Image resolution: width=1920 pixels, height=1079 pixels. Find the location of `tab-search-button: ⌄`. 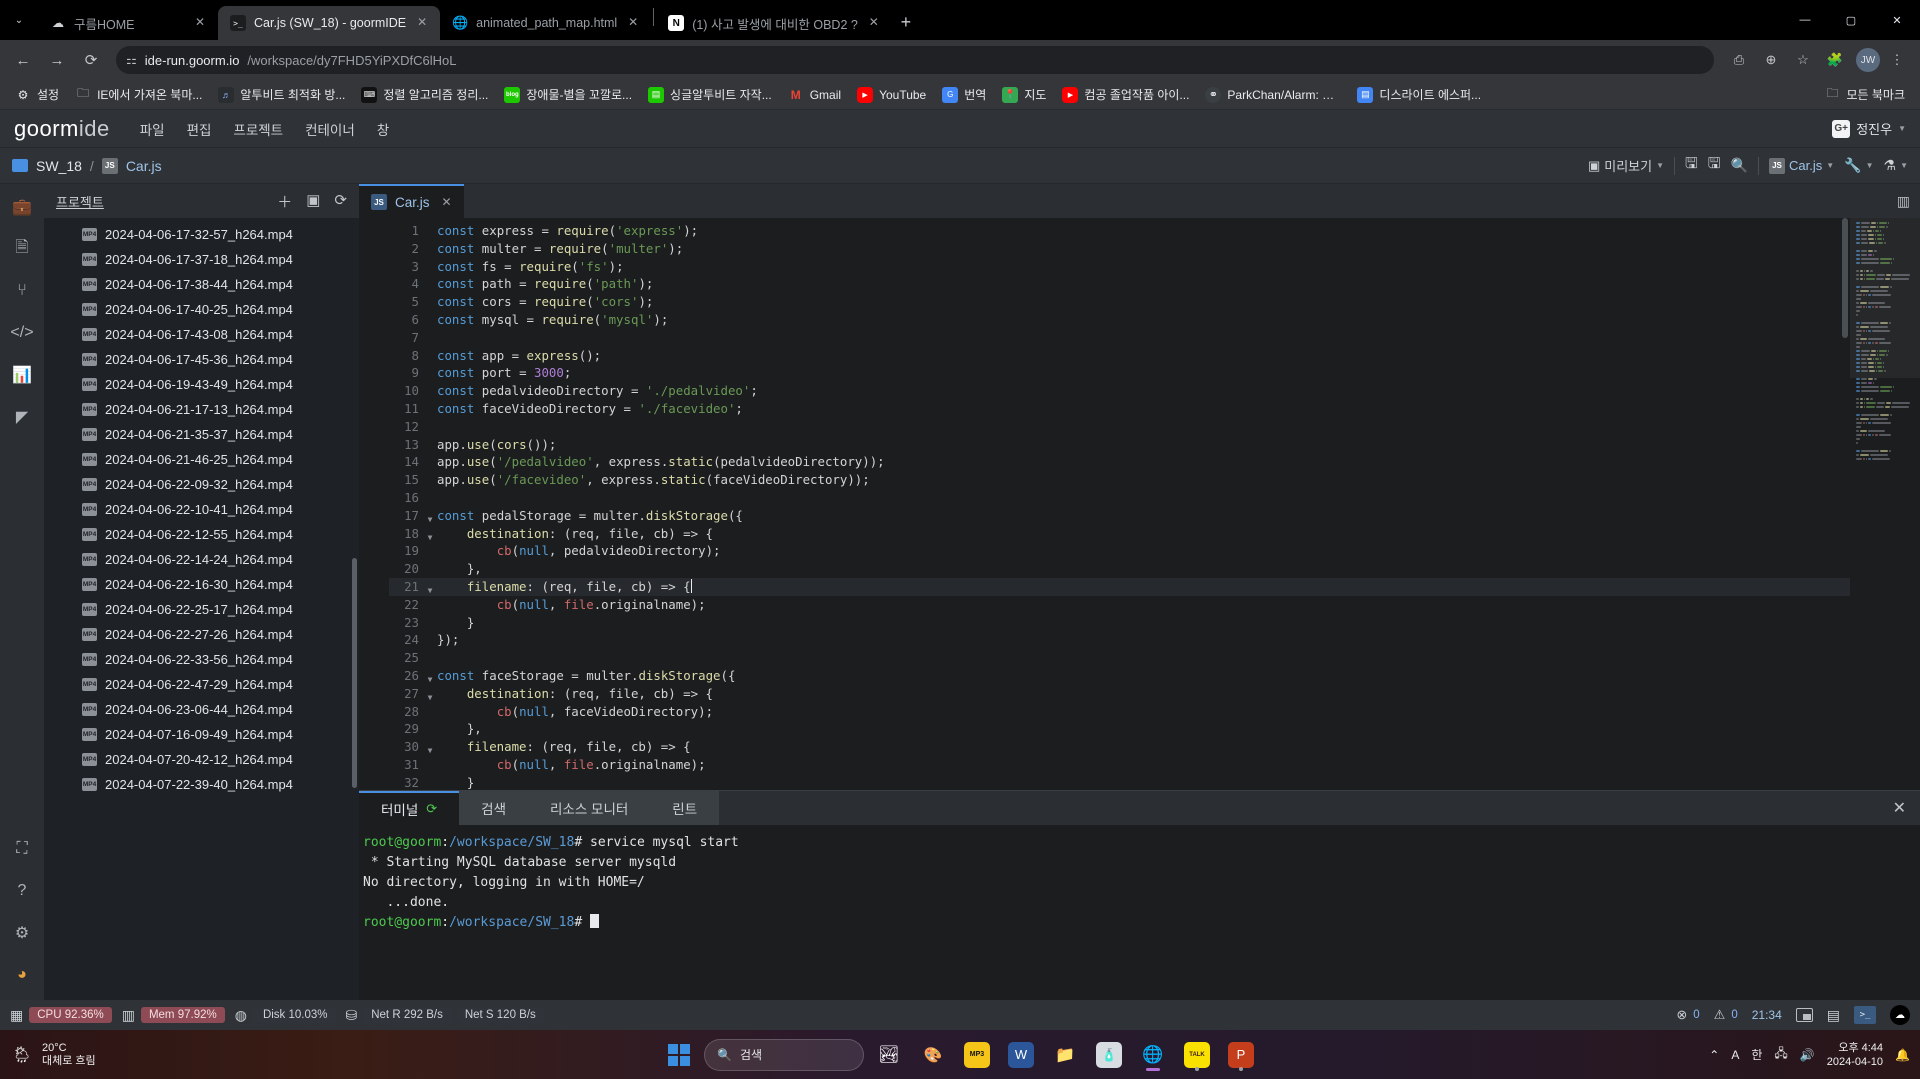

tab-search-button: ⌄ is located at coordinates (19, 20).